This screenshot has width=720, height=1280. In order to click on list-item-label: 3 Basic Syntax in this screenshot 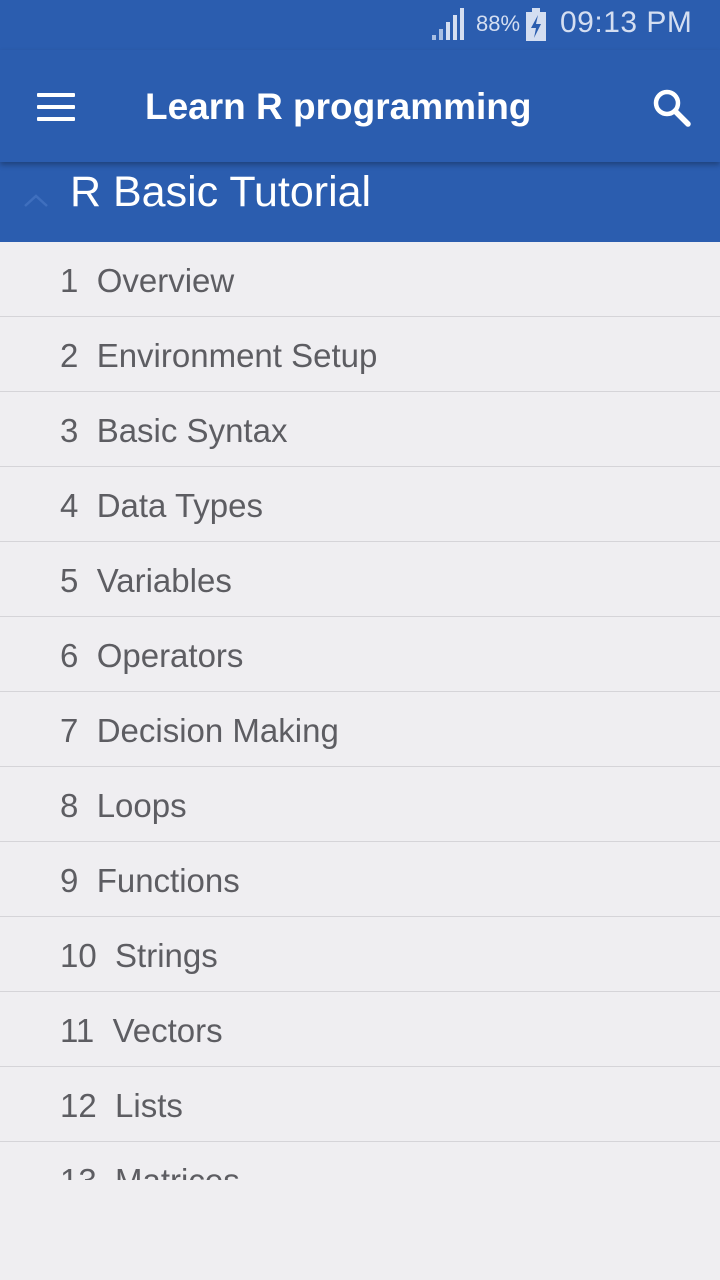, I will do `click(174, 430)`.